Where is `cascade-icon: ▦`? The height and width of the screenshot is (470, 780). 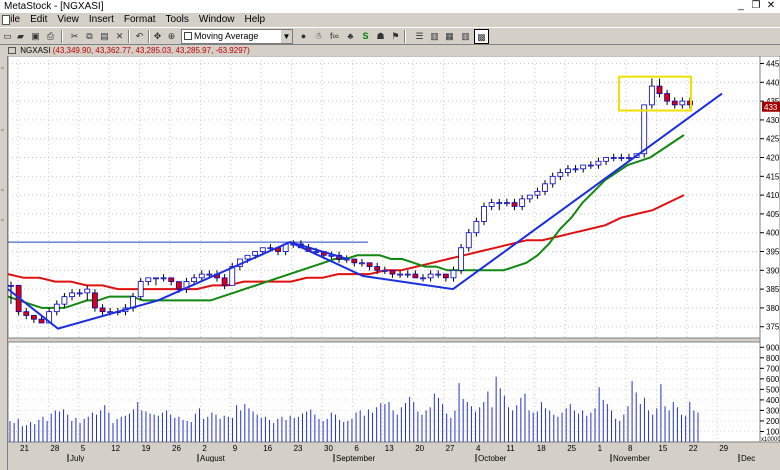 cascade-icon: ▦ is located at coordinates (449, 36).